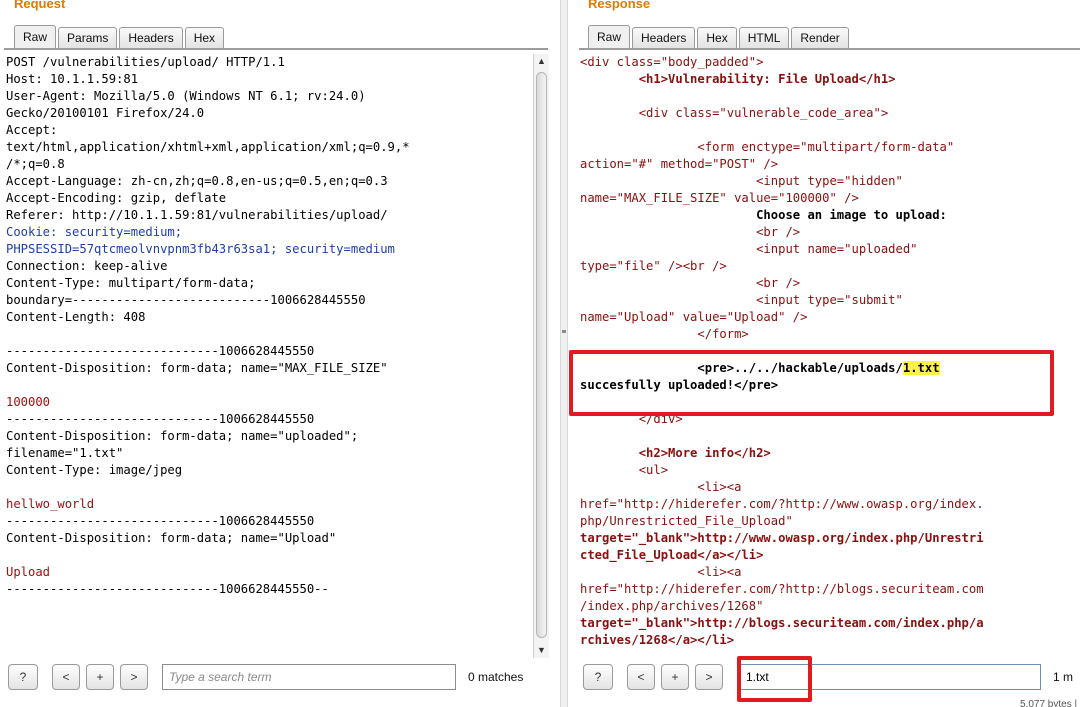 This screenshot has height=707, width=1084. Describe the element at coordinates (672, 555) in the screenshot. I see `response-line: cted_File_Upload</a></li>` at that location.